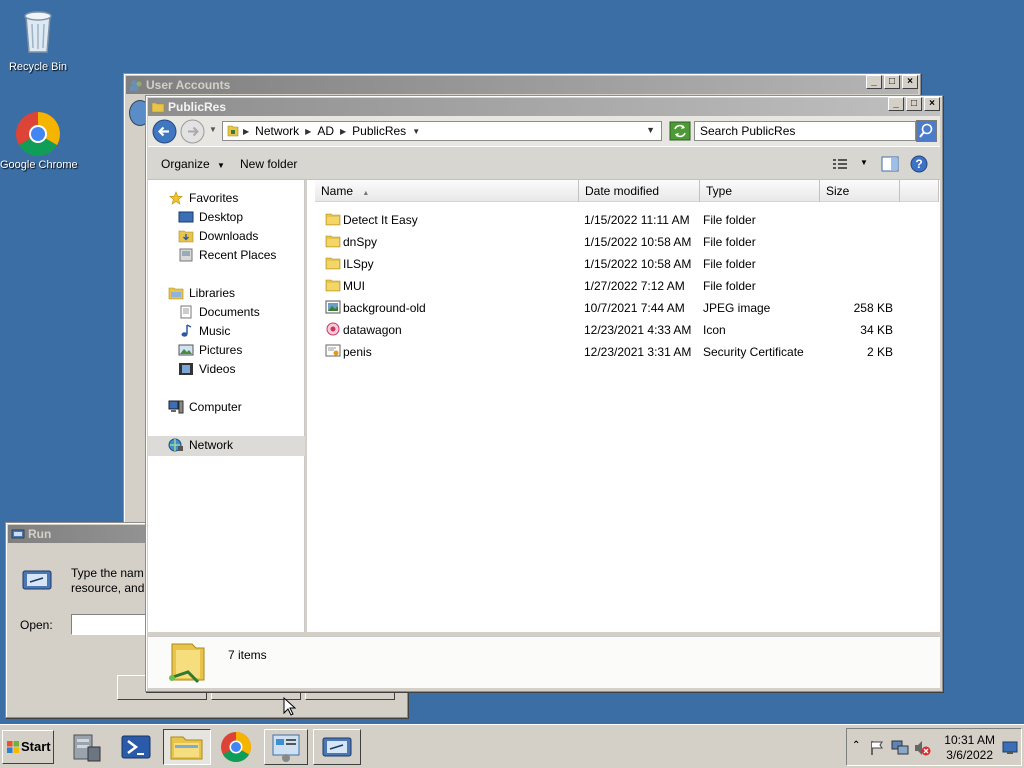 The image size is (1024, 768). Describe the element at coordinates (18, 534) in the screenshot. I see `run-icon` at that location.